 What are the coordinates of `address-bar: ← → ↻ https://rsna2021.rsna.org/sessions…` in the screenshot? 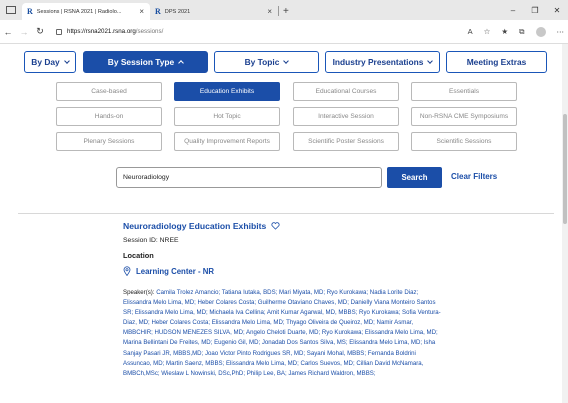 It's located at (284, 32).